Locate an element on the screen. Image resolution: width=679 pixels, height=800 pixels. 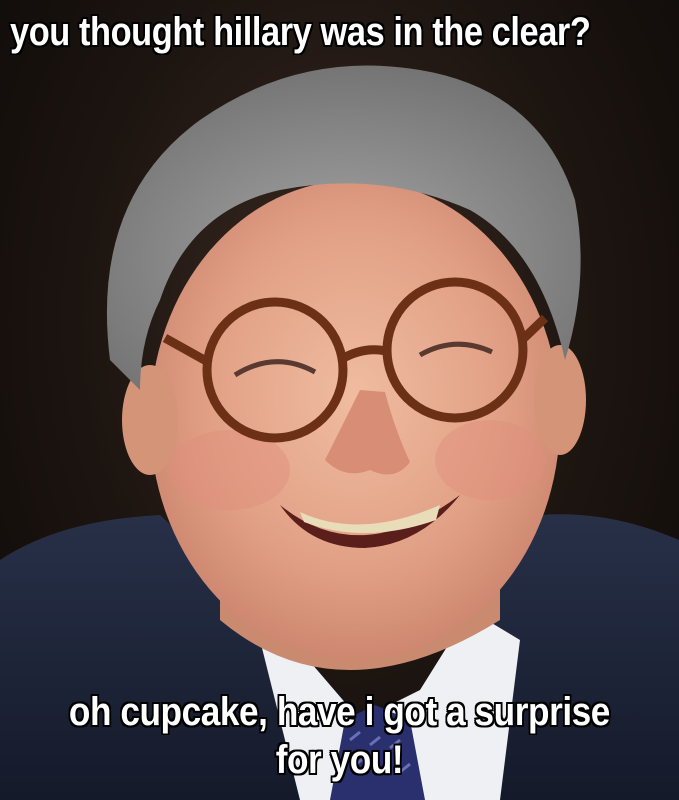
bottom-caption-line-1: oh cupcake, have i got a surprise is located at coordinates (339, 712).